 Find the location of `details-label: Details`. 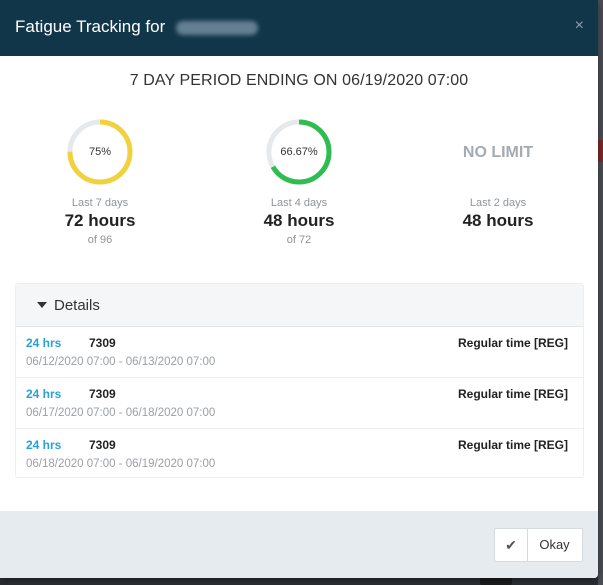

details-label: Details is located at coordinates (77, 305).